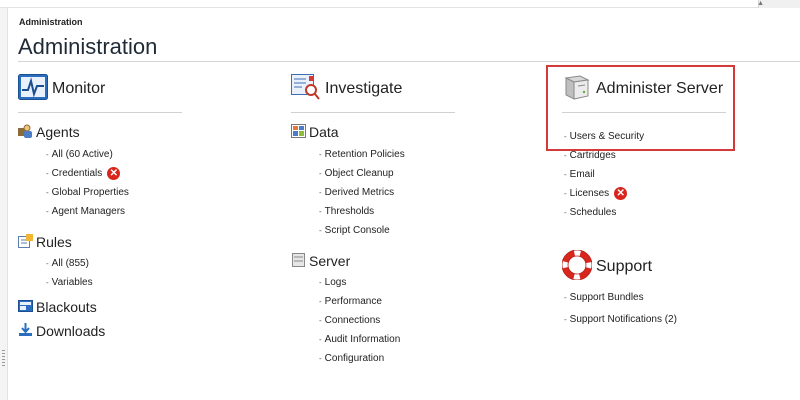 This screenshot has width=800, height=400. What do you see at coordinates (376, 132) in the screenshot?
I see `data-link: Data` at bounding box center [376, 132].